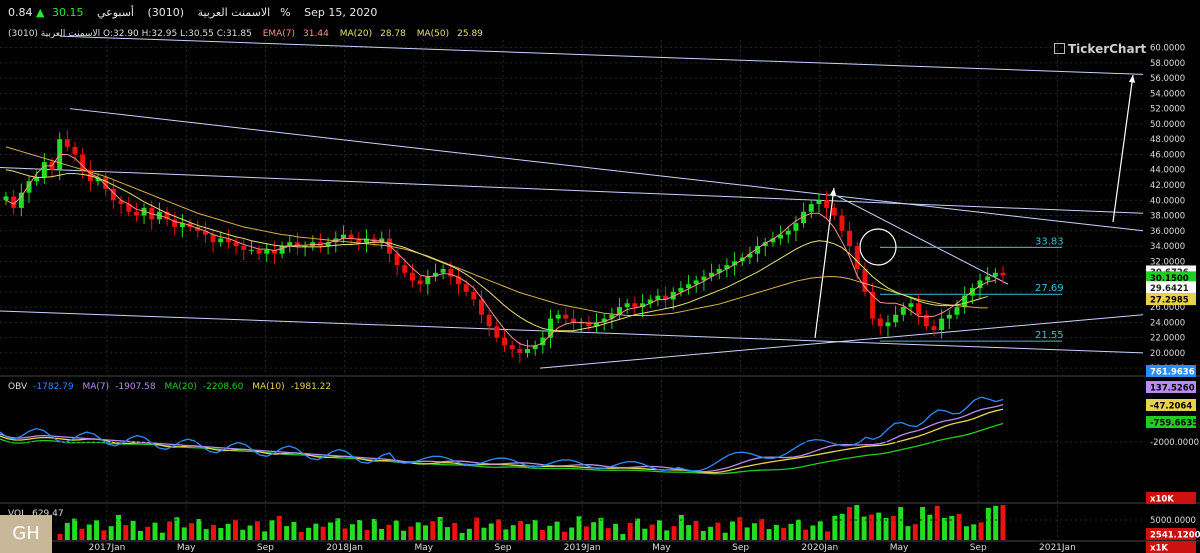  What do you see at coordinates (1159, 548) in the screenshot?
I see `vol-badge-text: x1K` at bounding box center [1159, 548].